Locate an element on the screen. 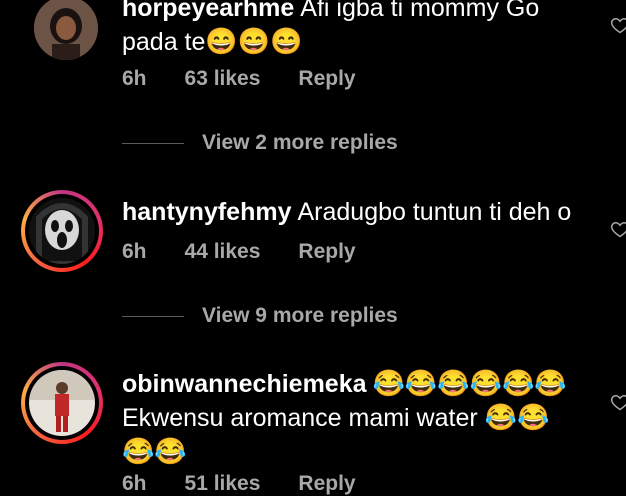 The height and width of the screenshot is (496, 626). view-replies-label: View 2 more replies is located at coordinates (300, 142).